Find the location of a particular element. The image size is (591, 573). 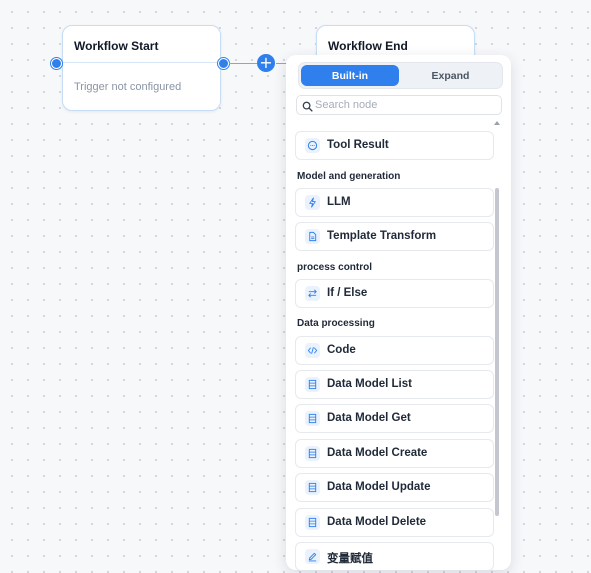

tab-expand: Expand is located at coordinates (450, 75).